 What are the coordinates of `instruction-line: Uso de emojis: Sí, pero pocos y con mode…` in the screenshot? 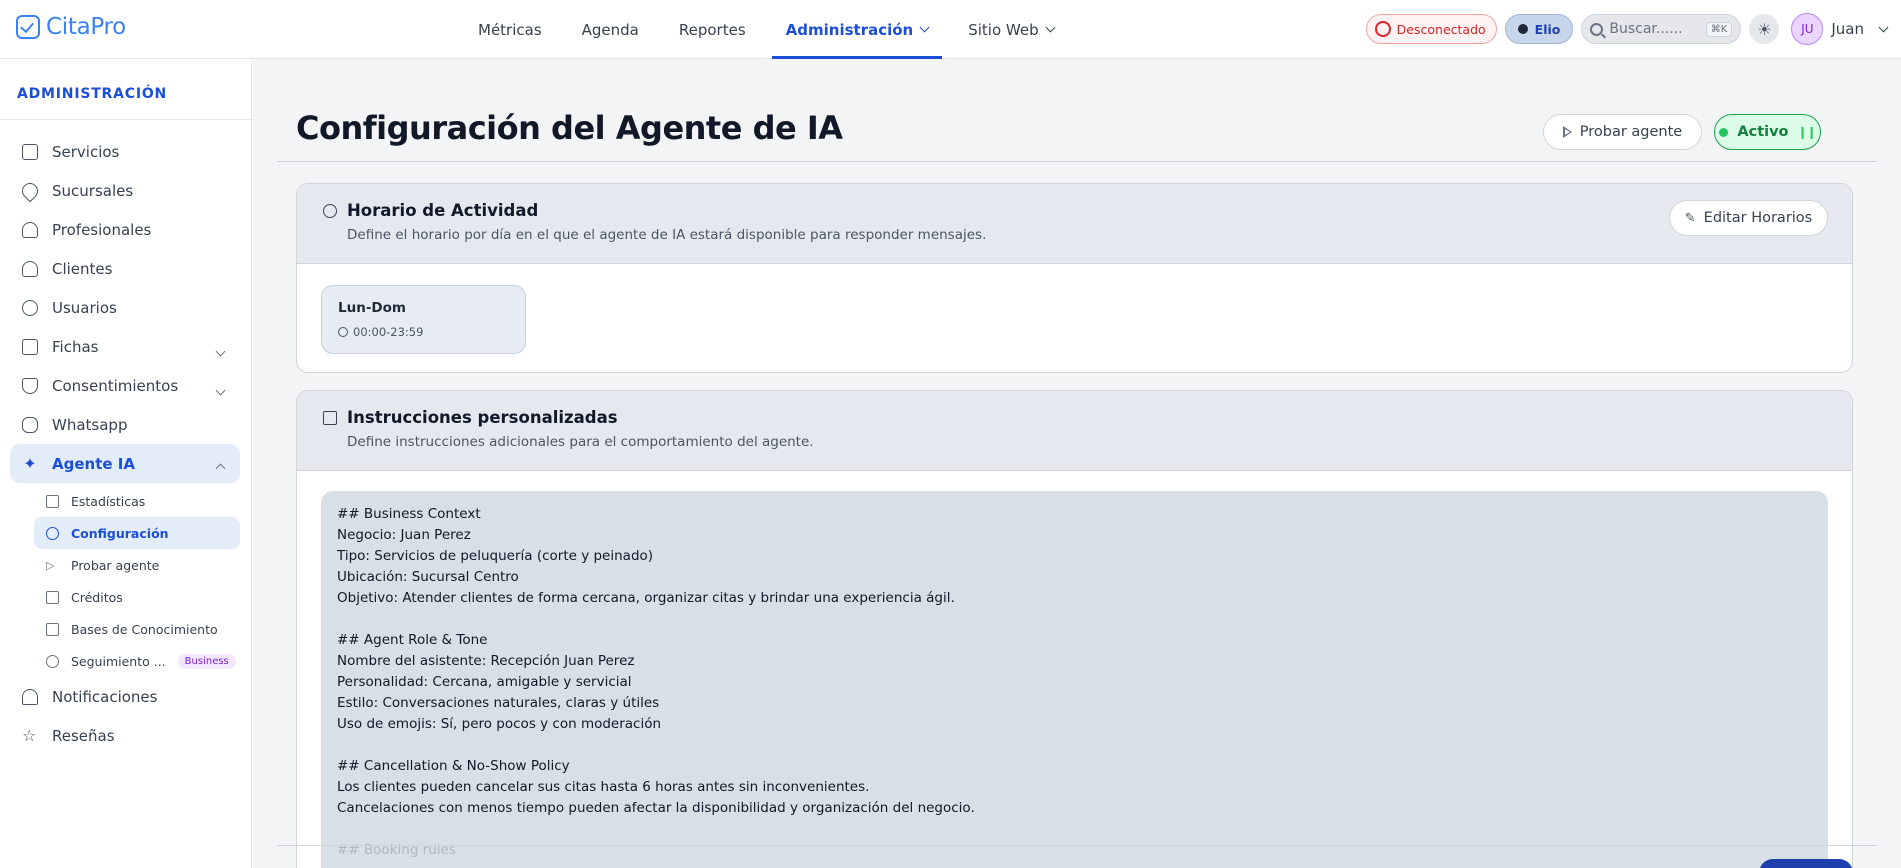 It's located at (499, 724).